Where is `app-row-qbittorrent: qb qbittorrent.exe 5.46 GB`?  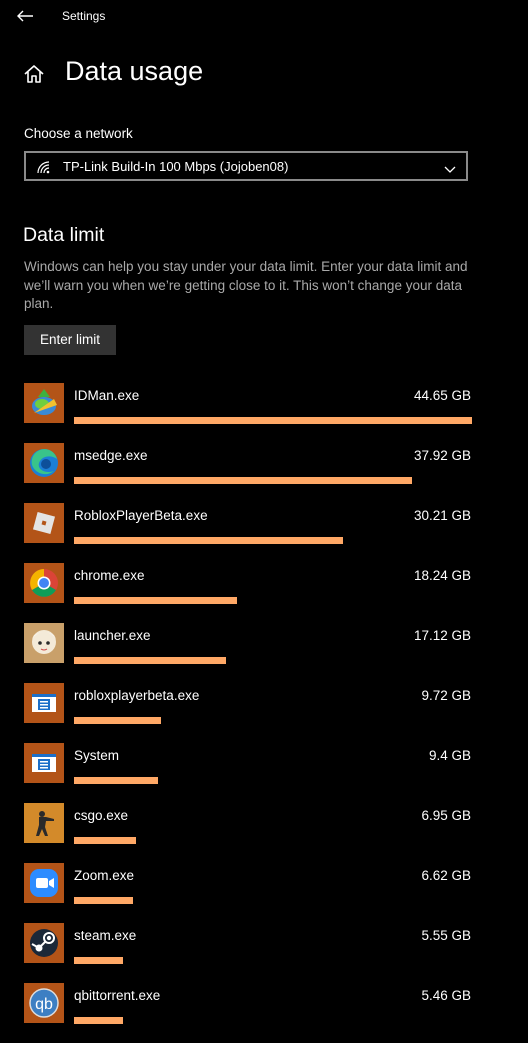
app-row-qbittorrent: qb qbittorrent.exe 5.46 GB is located at coordinates (264, 1013).